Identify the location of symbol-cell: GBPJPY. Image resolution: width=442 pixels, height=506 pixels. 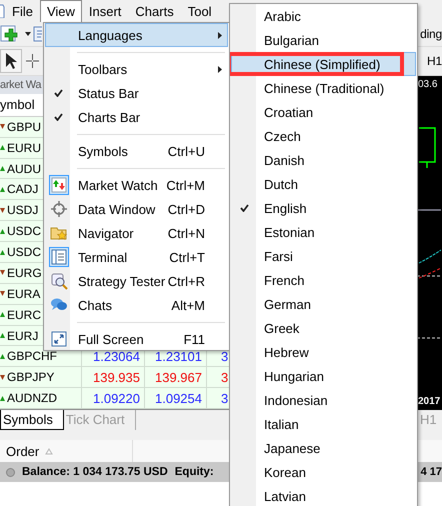
(30, 377).